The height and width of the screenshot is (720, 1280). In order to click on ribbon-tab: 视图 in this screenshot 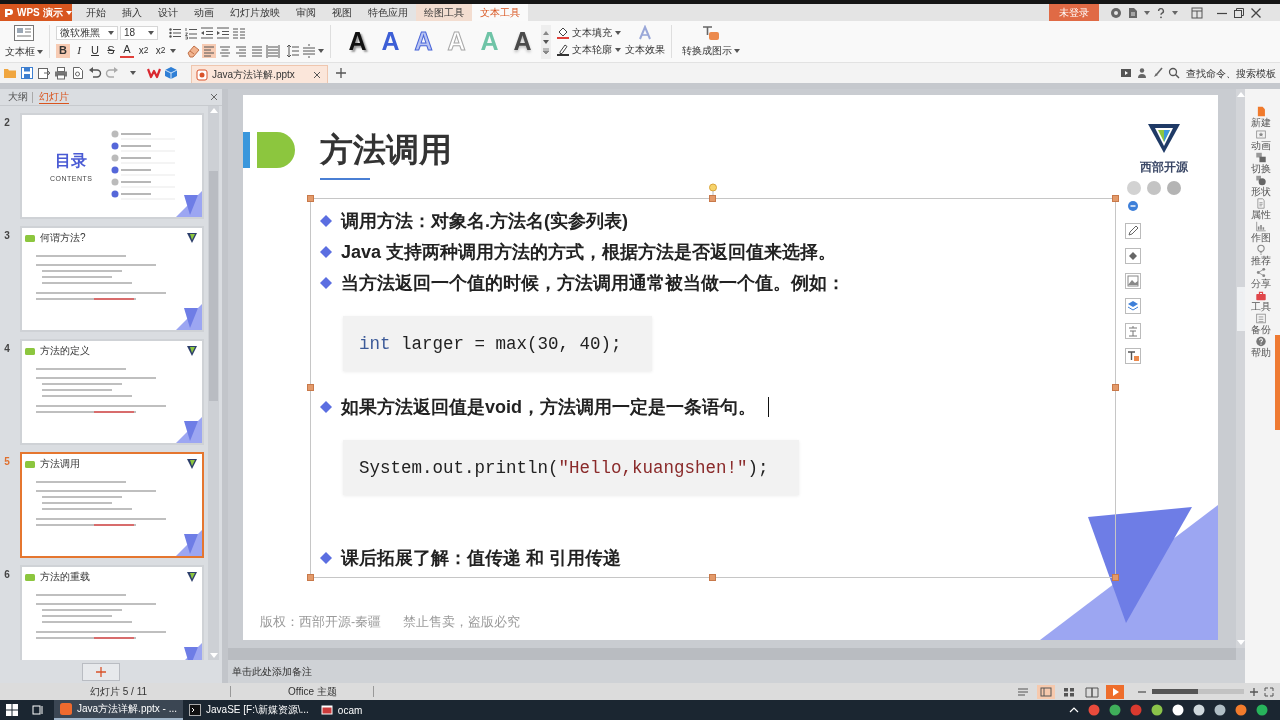, I will do `click(342, 12)`.